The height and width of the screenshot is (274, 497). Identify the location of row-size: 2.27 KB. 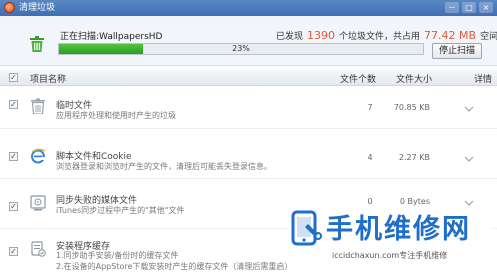
(414, 157).